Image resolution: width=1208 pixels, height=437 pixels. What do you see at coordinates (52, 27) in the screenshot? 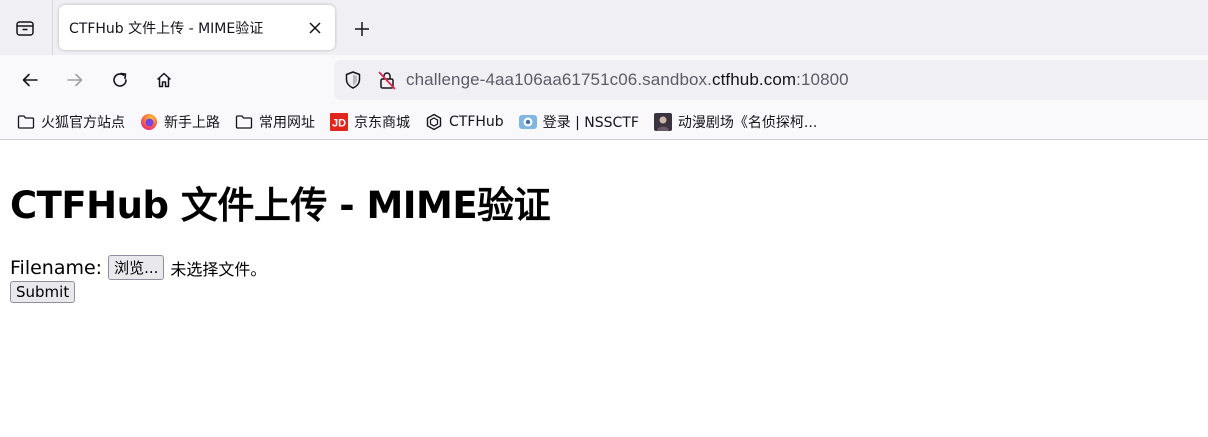
I see `tabstrip-divider` at bounding box center [52, 27].